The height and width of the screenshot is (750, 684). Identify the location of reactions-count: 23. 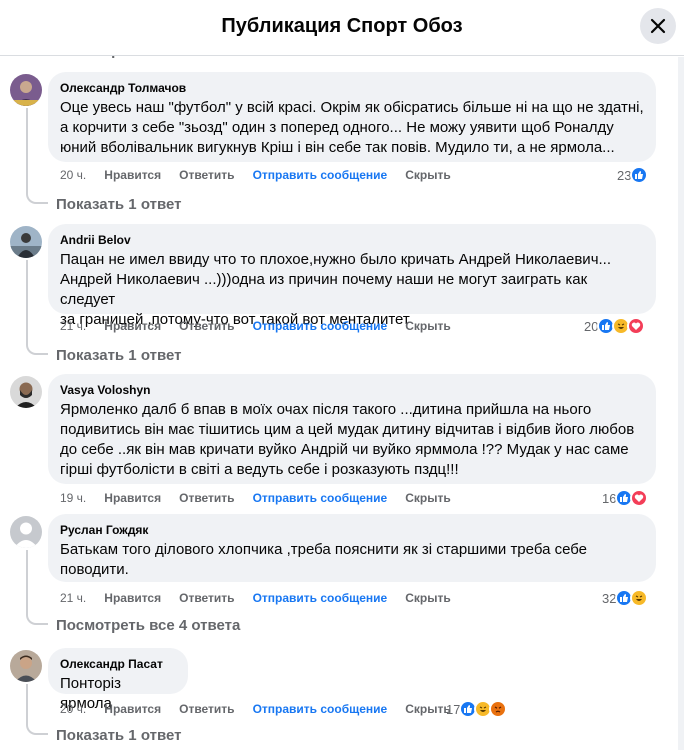
(624, 175).